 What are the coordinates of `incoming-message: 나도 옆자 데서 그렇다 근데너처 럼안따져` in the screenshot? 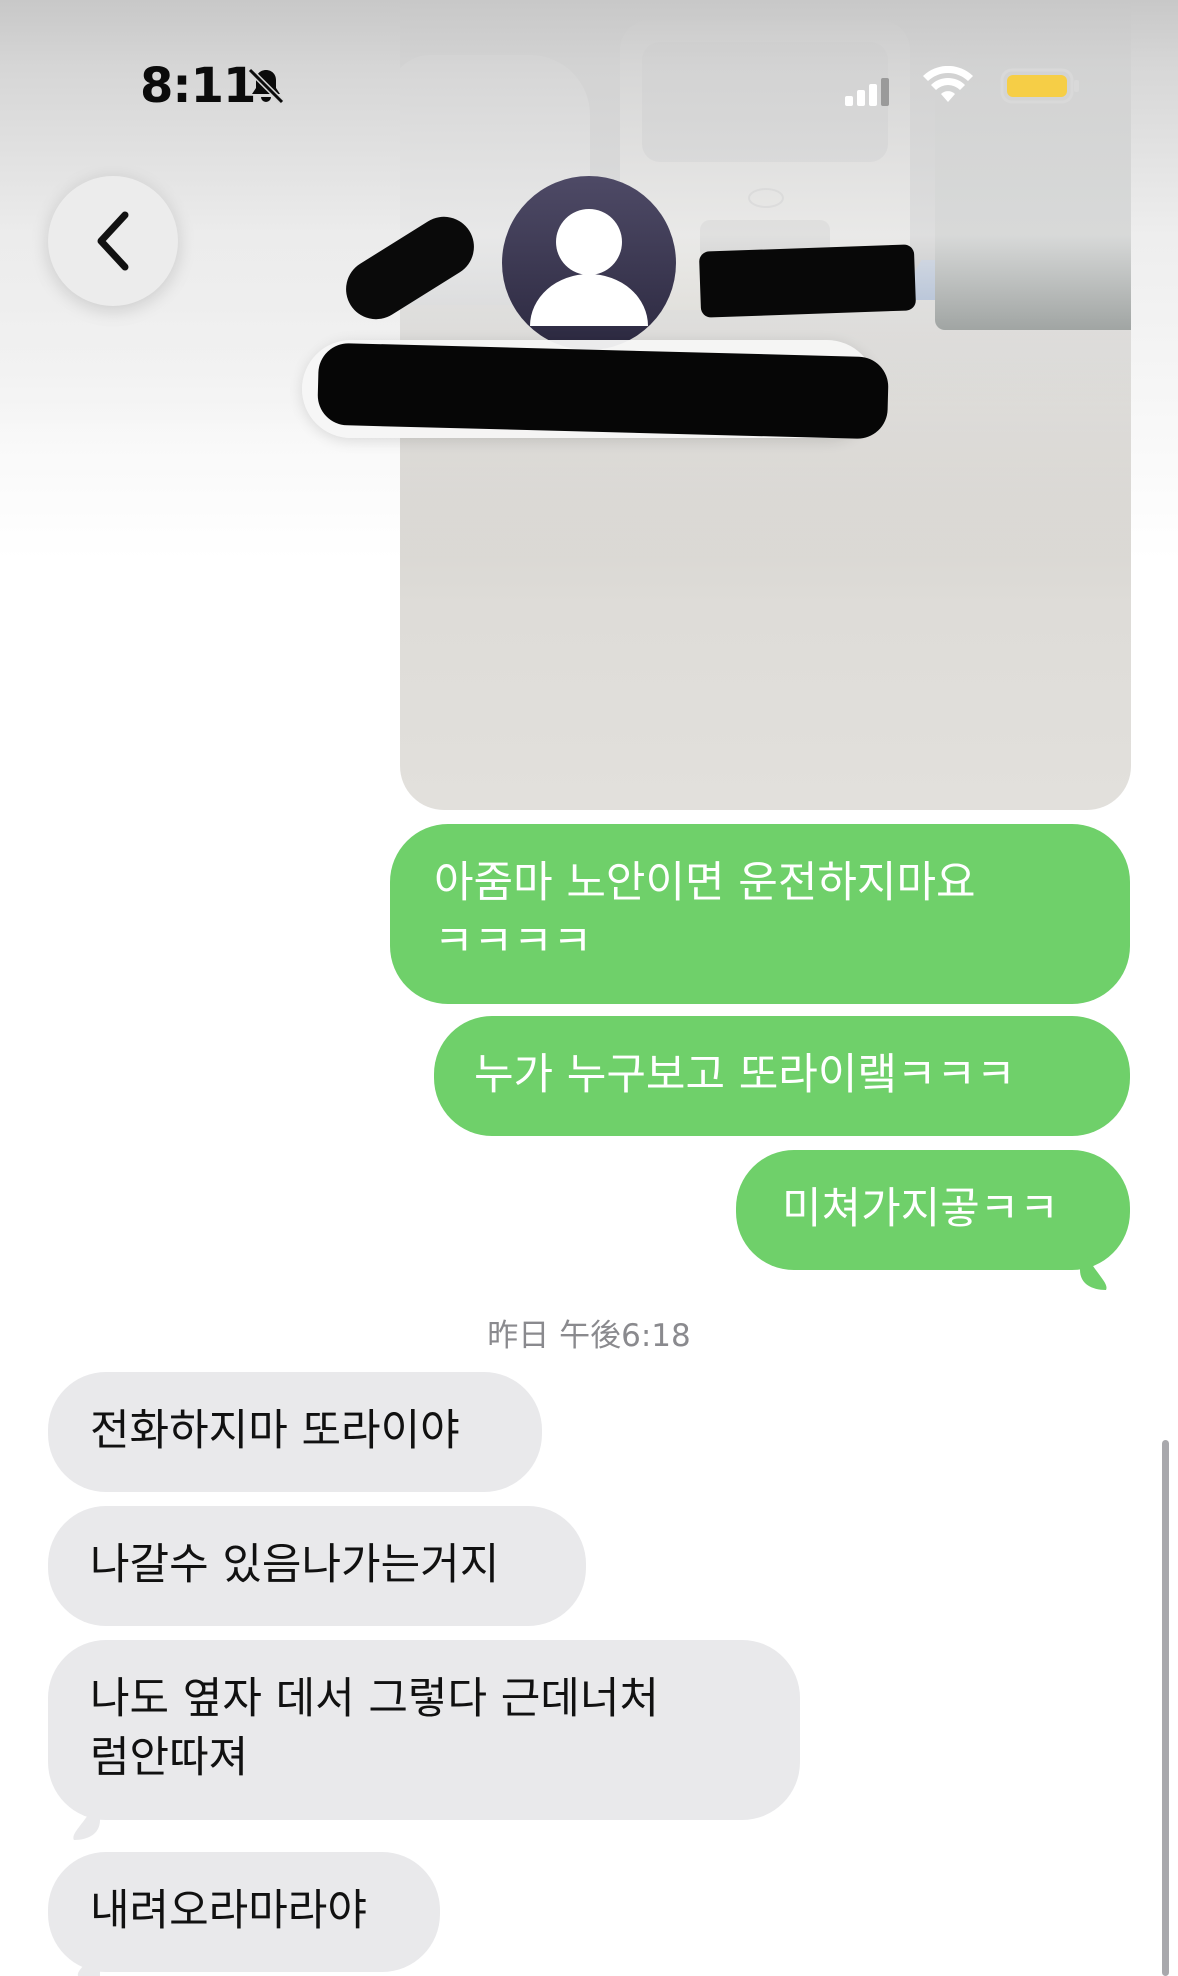 It's located at (424, 1730).